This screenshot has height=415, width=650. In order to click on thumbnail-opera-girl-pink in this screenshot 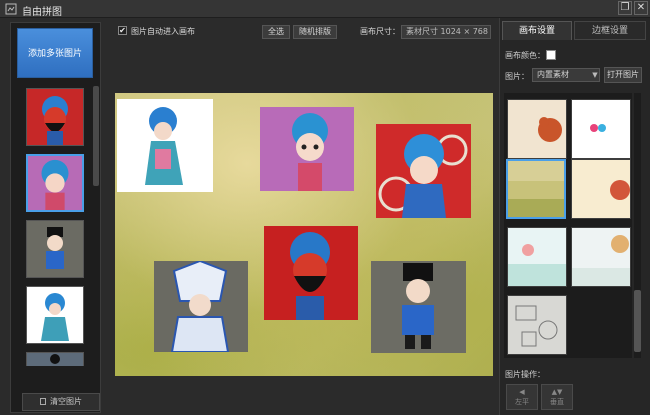, I will do `click(55, 183)`.